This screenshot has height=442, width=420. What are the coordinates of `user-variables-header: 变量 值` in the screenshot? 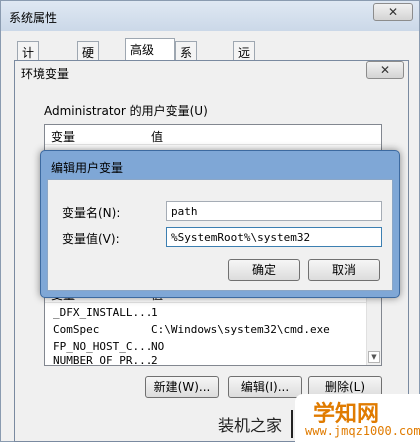 It's located at (213, 135).